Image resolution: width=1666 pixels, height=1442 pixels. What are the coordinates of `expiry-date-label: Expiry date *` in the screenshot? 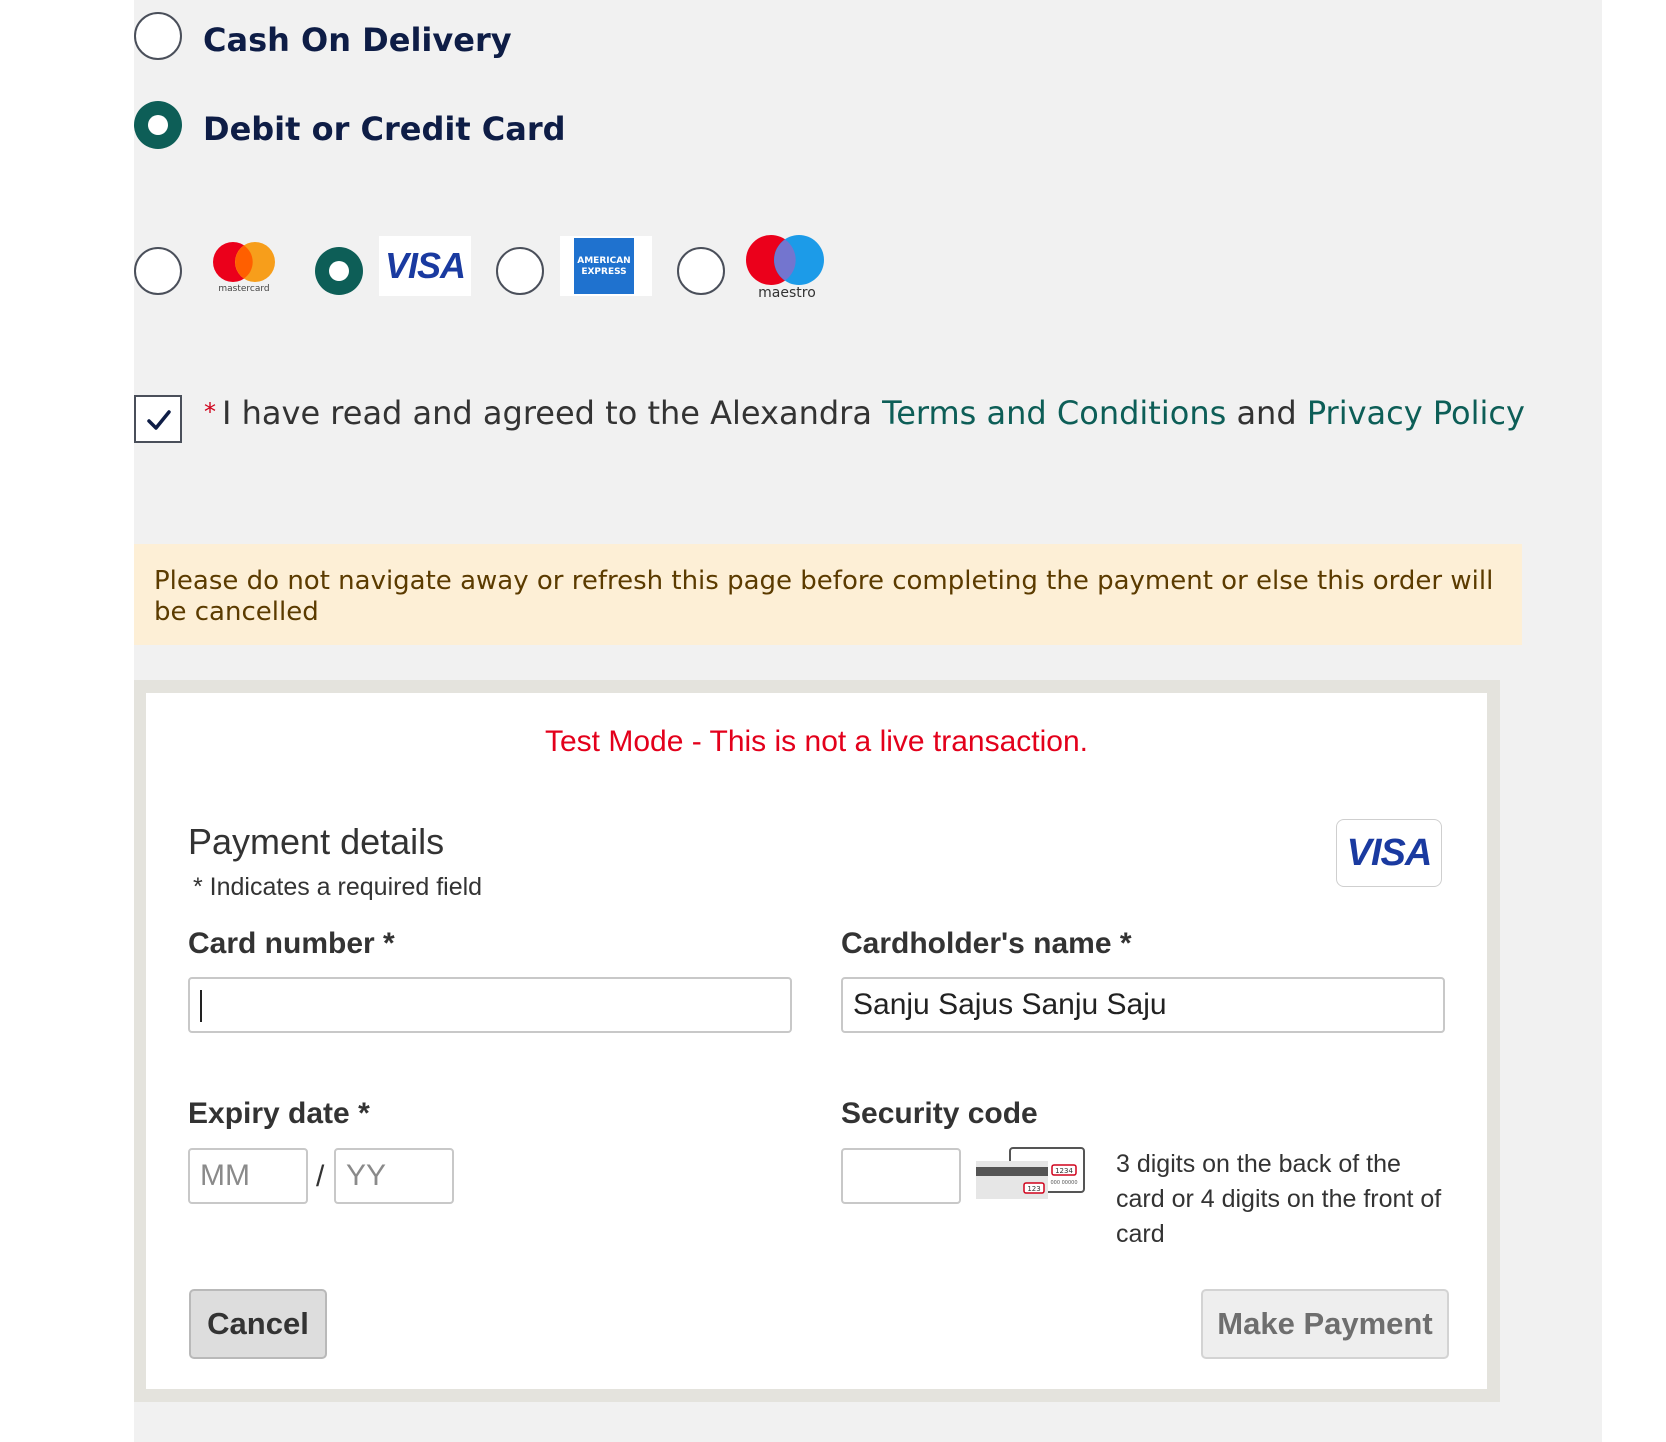 It's located at (279, 1113).